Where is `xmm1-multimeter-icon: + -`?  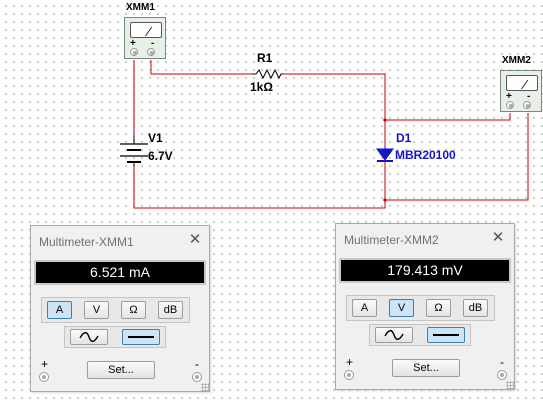 xmm1-multimeter-icon: + - is located at coordinates (145, 38).